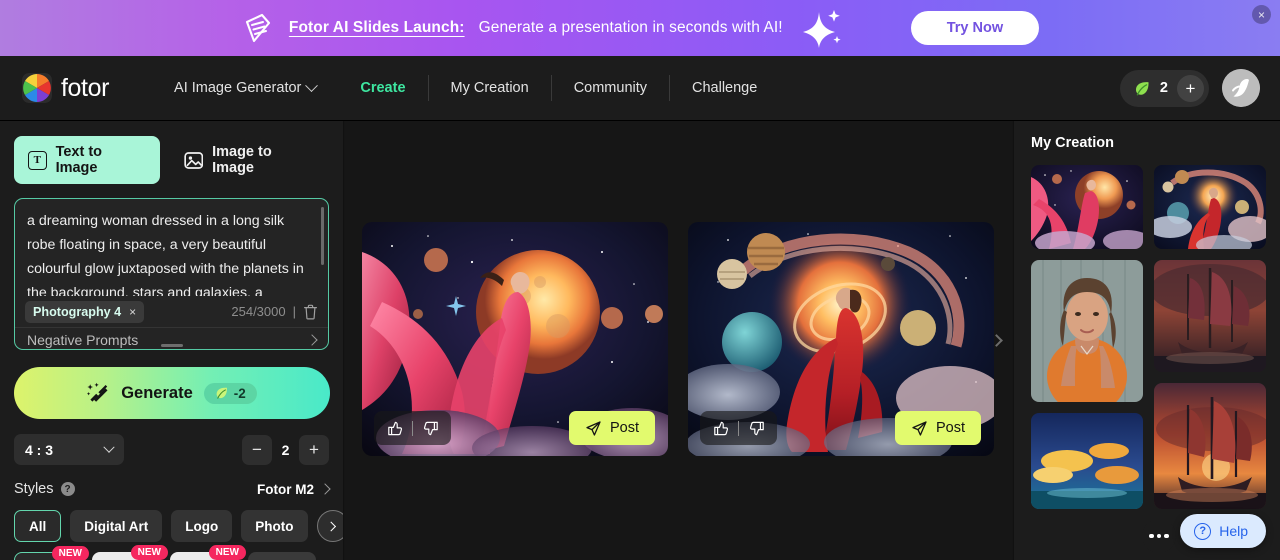 The width and height of the screenshot is (1280, 560). I want to click on style-tag-photography-4: Photography 4 ×, so click(85, 311).